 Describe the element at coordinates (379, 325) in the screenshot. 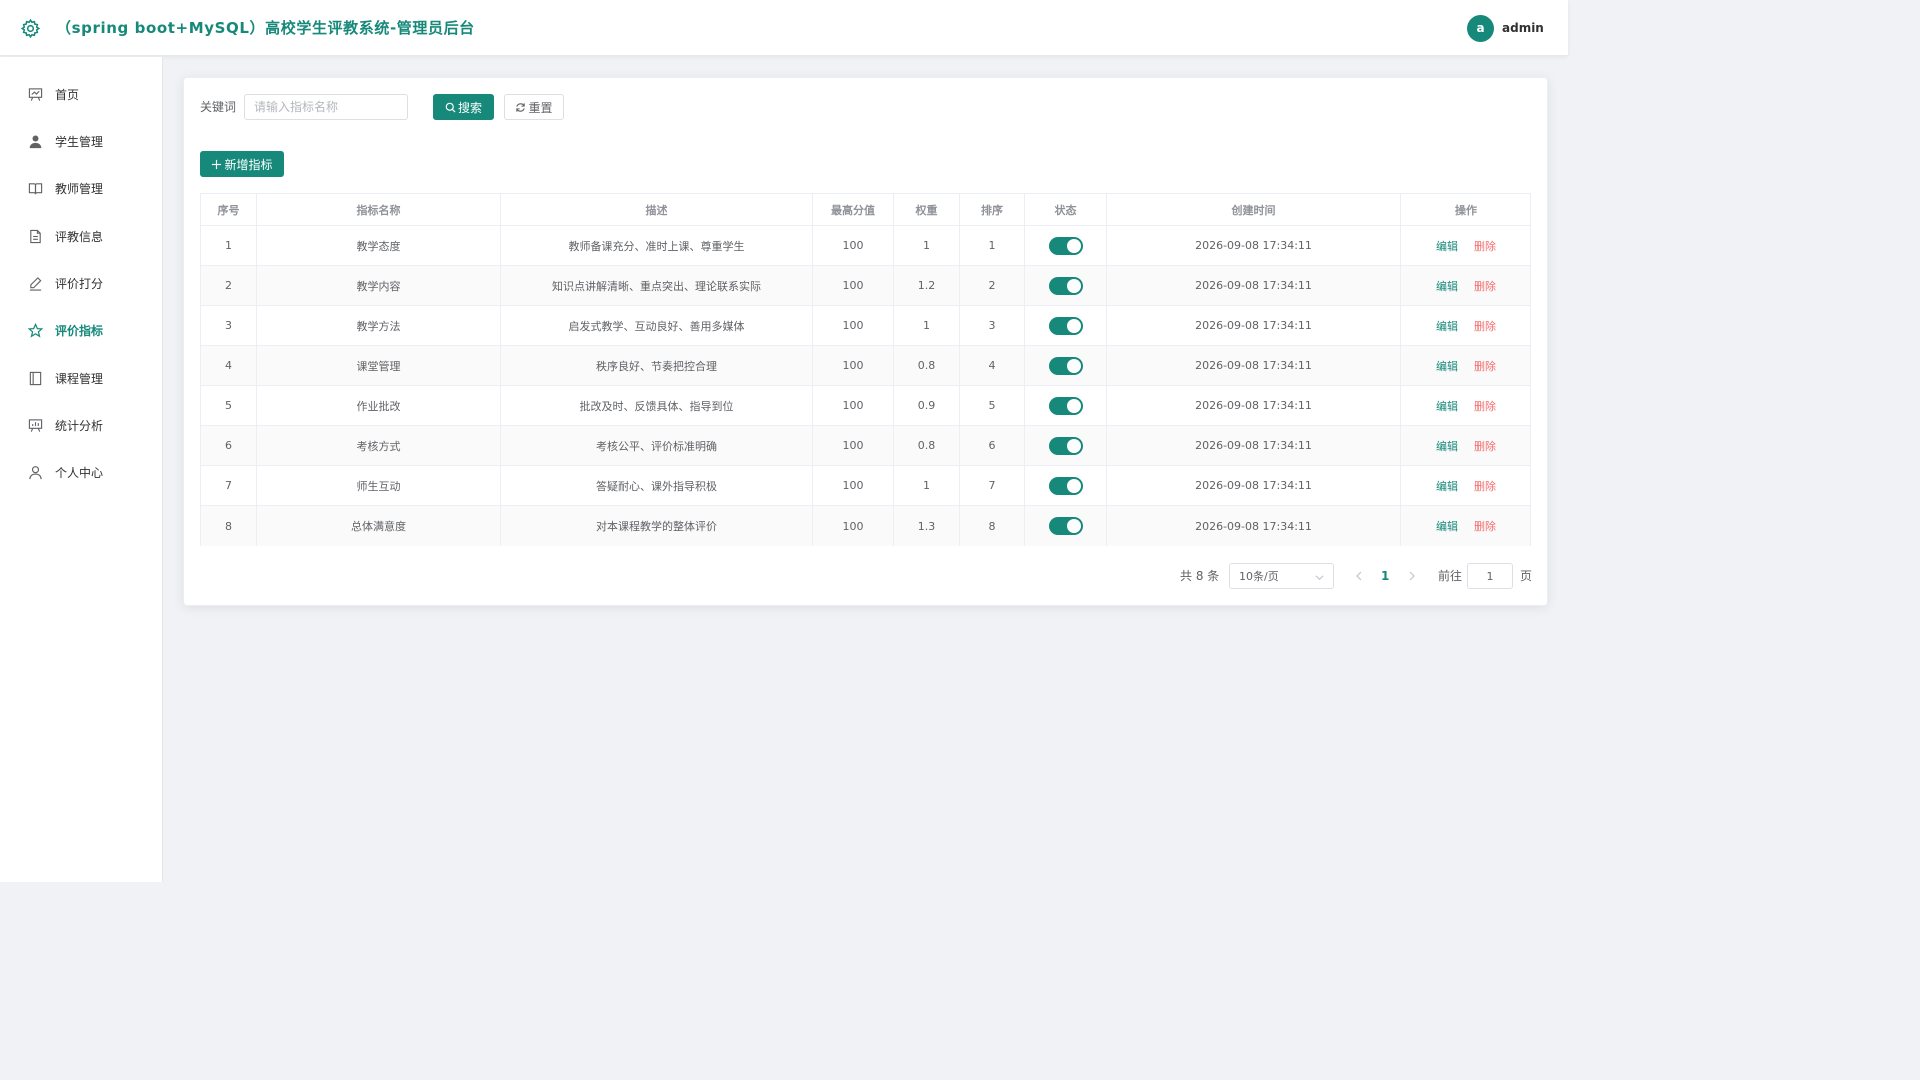

I see `indicator-name-cell: 教学方法` at that location.